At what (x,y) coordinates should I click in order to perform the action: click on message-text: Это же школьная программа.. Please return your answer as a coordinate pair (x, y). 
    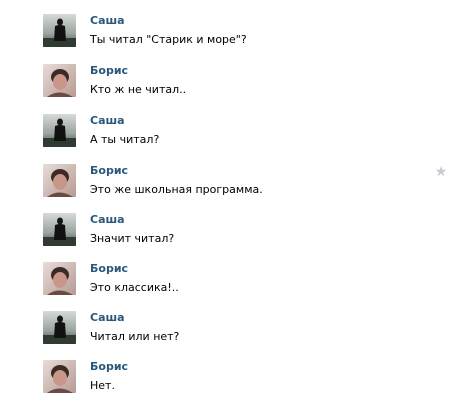
    Looking at the image, I should click on (176, 189).